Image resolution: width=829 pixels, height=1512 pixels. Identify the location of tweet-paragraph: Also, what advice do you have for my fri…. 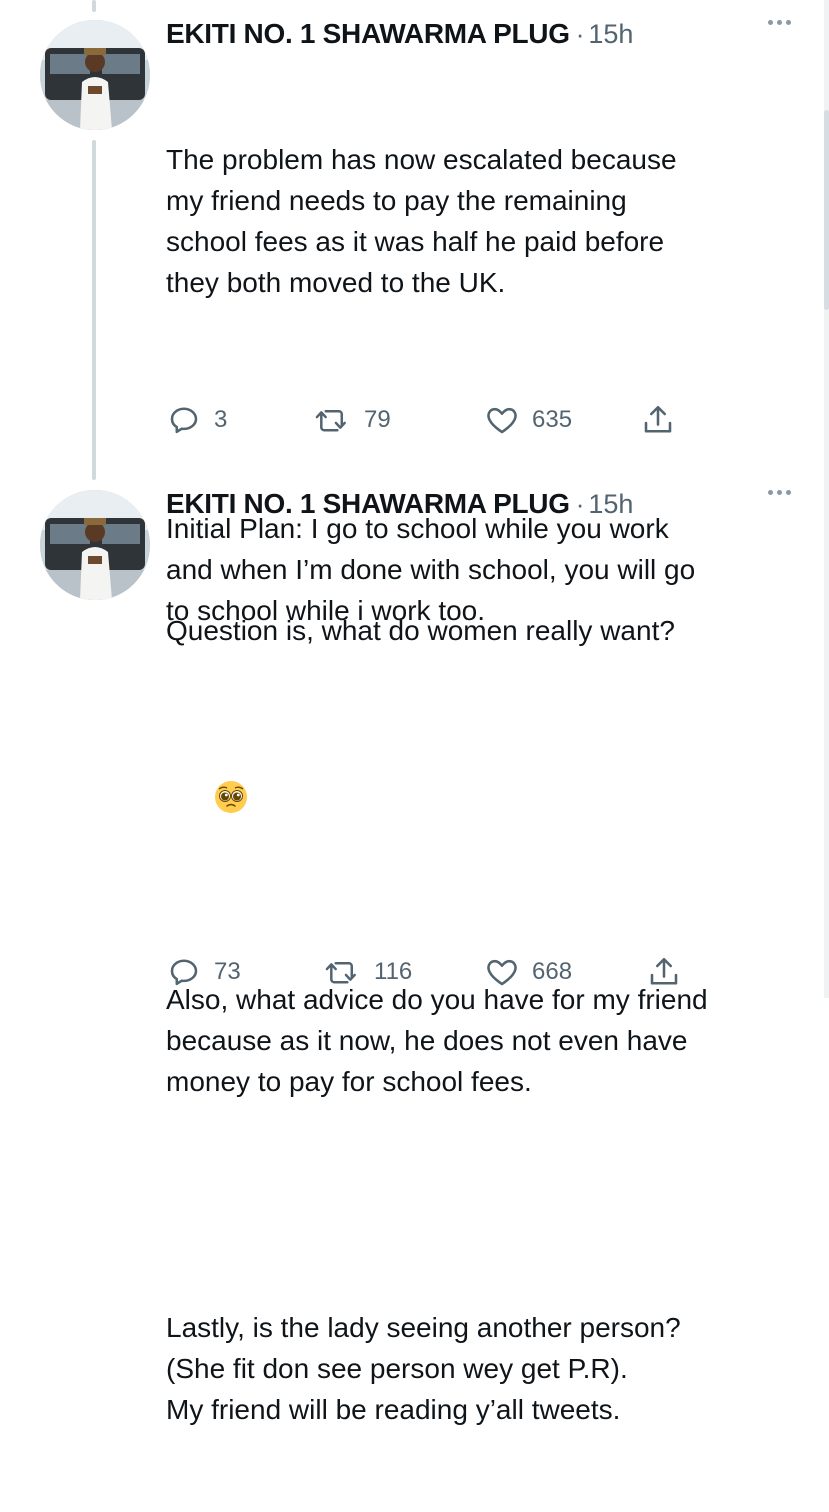
(437, 1040).